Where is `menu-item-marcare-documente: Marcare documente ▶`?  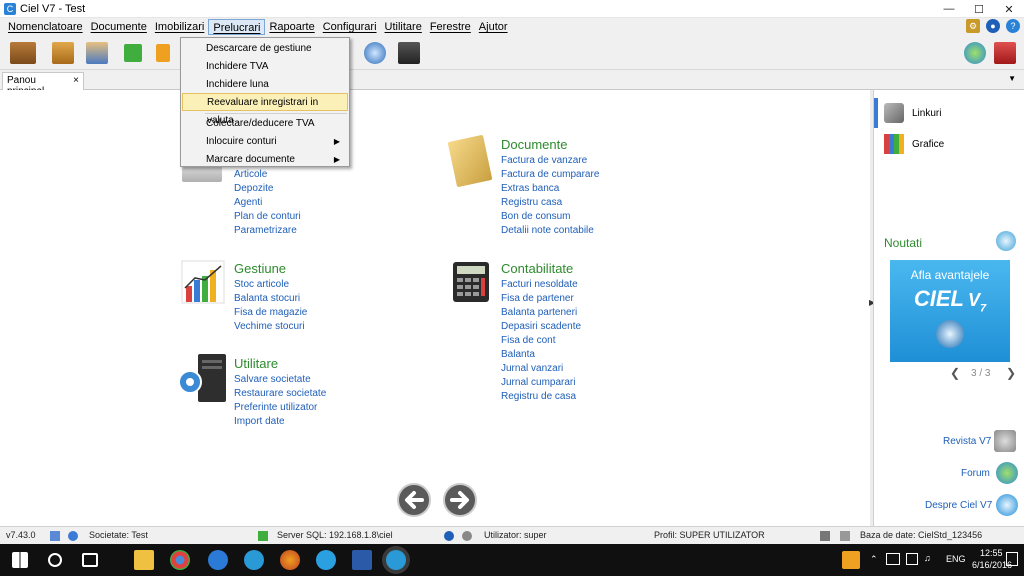
menu-item-marcare-documente: Marcare documente ▶ is located at coordinates (265, 160).